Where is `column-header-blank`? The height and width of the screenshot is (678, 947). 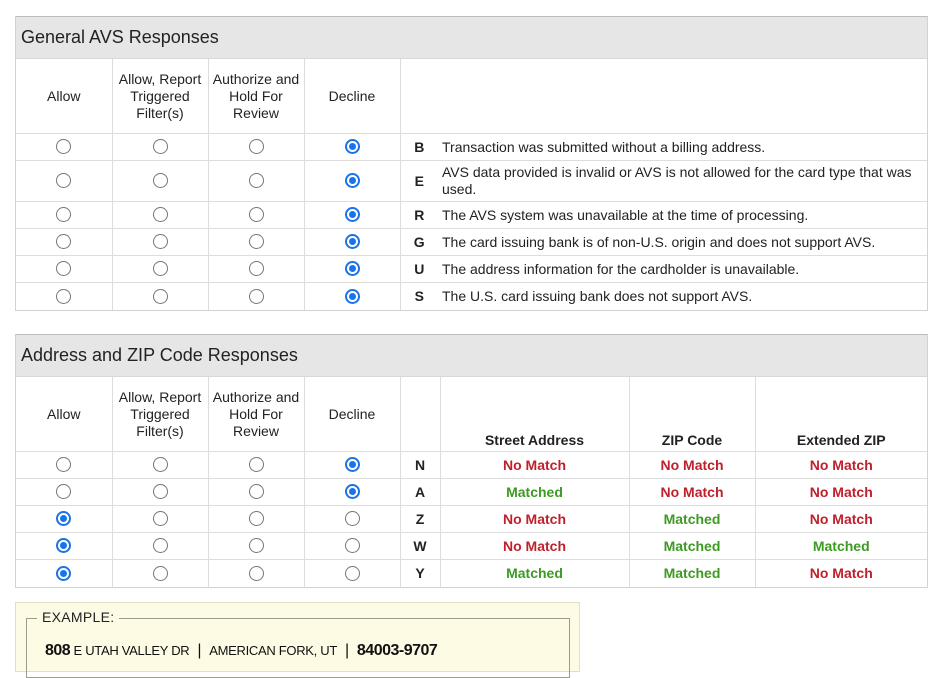 column-header-blank is located at coordinates (663, 96).